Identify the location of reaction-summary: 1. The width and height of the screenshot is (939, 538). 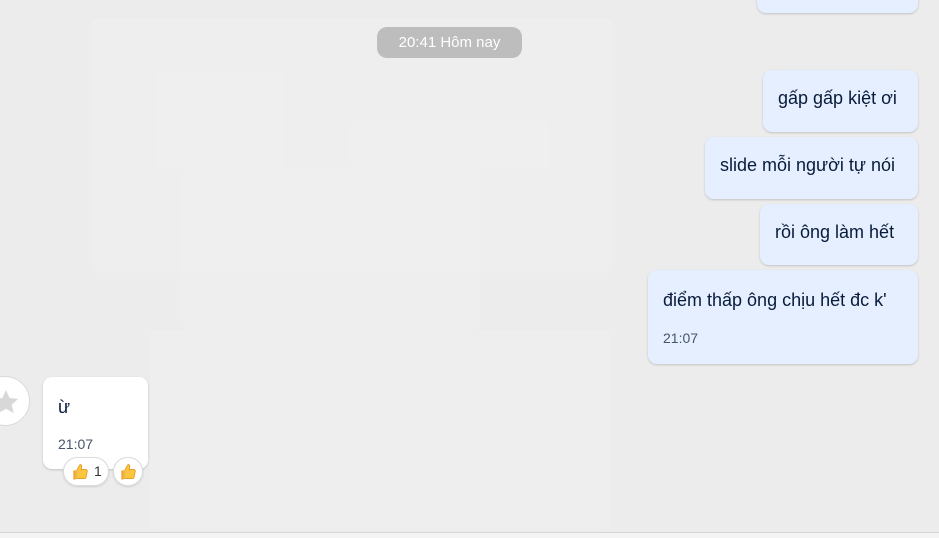
(86, 471).